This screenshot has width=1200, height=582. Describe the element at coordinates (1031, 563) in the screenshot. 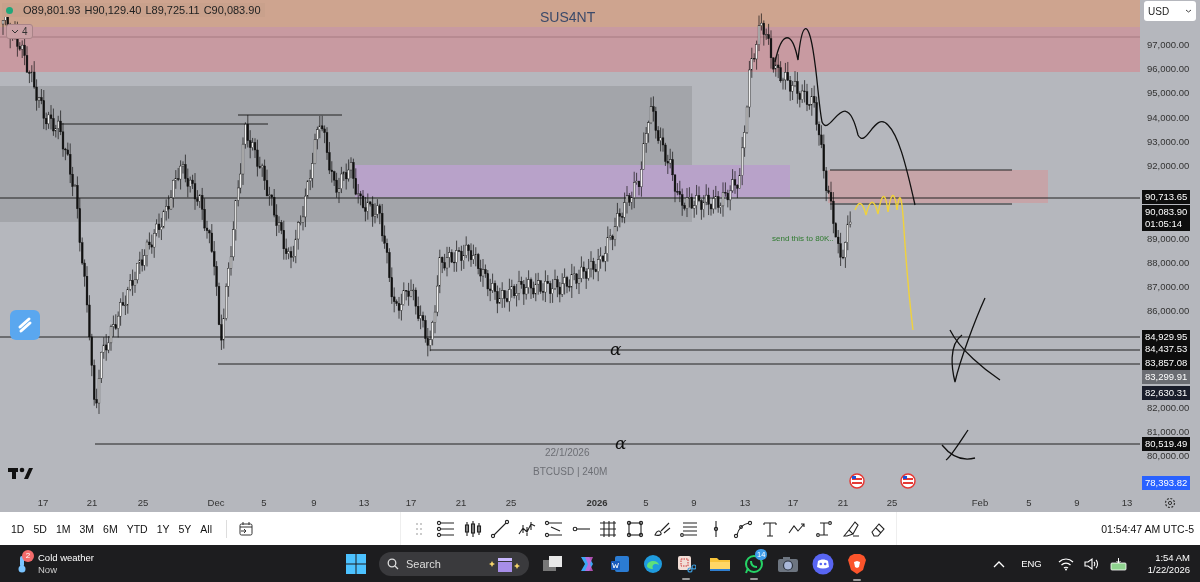

I see `language-indicator: ENG` at that location.